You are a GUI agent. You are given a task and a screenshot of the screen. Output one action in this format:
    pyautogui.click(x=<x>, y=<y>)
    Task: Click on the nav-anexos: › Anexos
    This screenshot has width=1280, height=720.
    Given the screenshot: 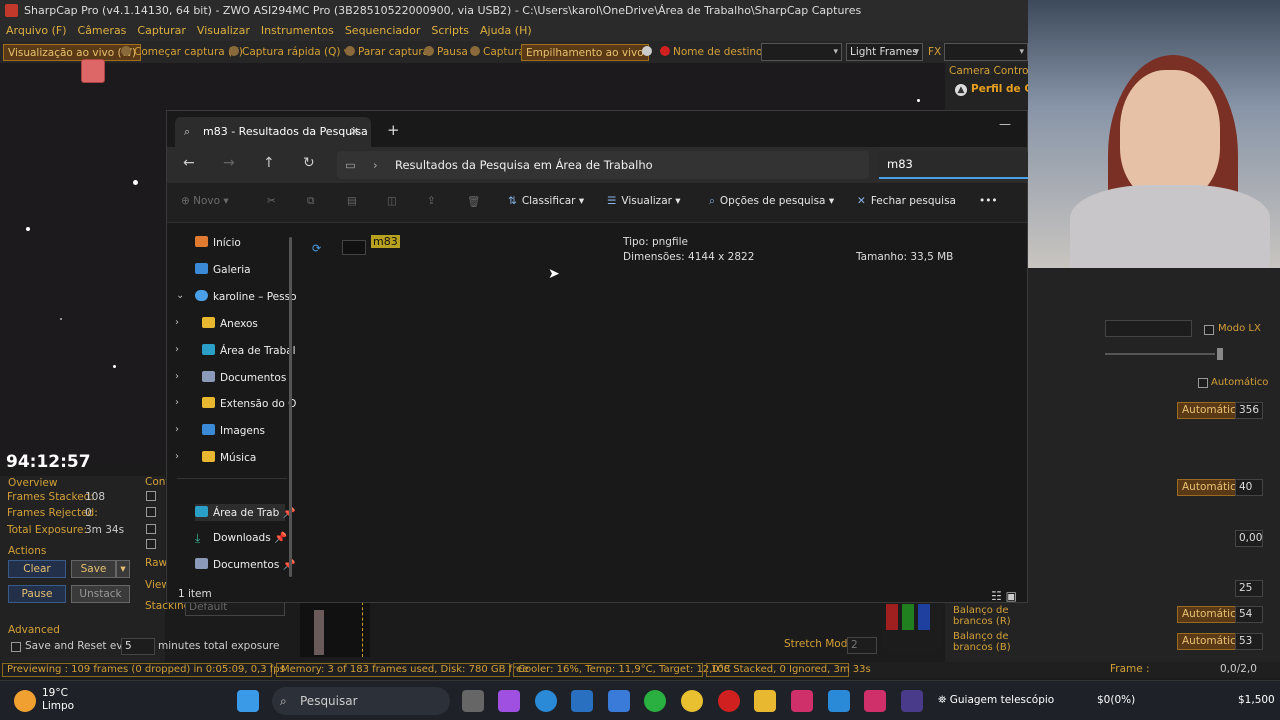 What is the action you would take?
    pyautogui.click(x=216, y=323)
    